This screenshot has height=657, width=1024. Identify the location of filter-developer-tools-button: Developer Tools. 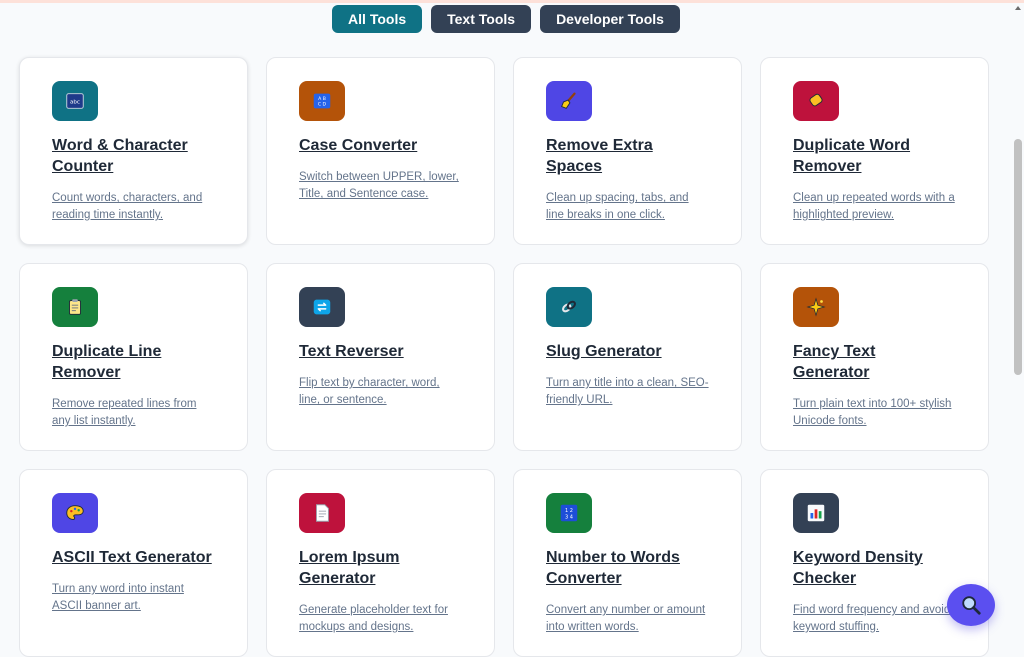
(610, 19).